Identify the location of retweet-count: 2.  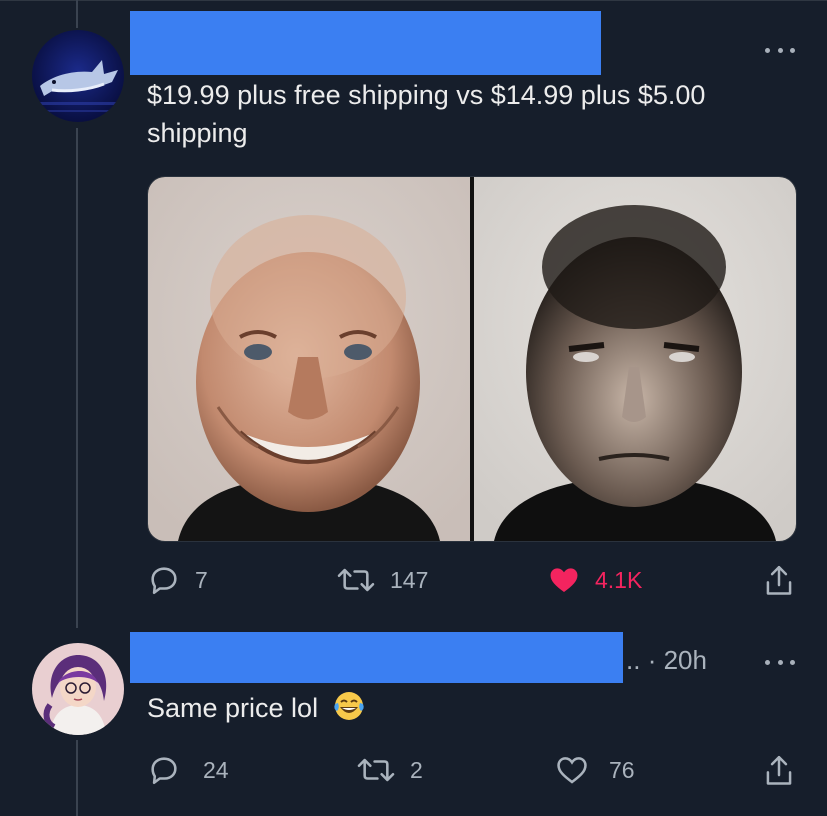
(416, 769).